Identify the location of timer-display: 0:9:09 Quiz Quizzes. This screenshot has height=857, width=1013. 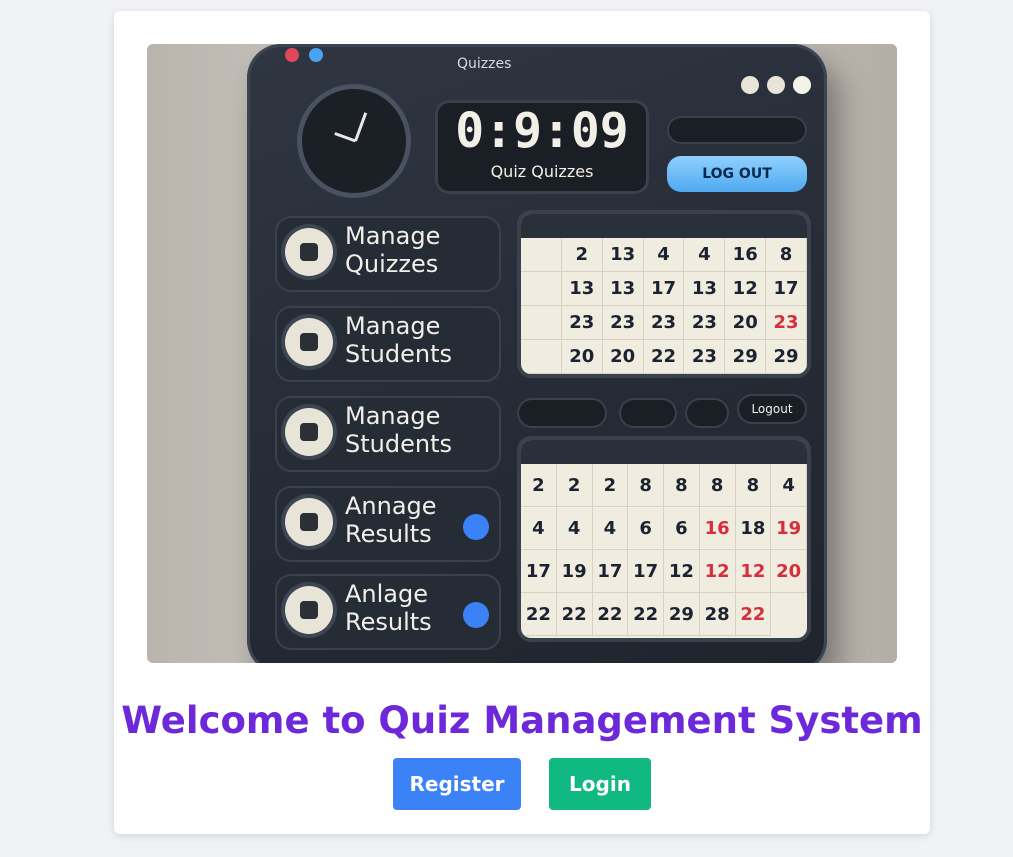
(542, 147).